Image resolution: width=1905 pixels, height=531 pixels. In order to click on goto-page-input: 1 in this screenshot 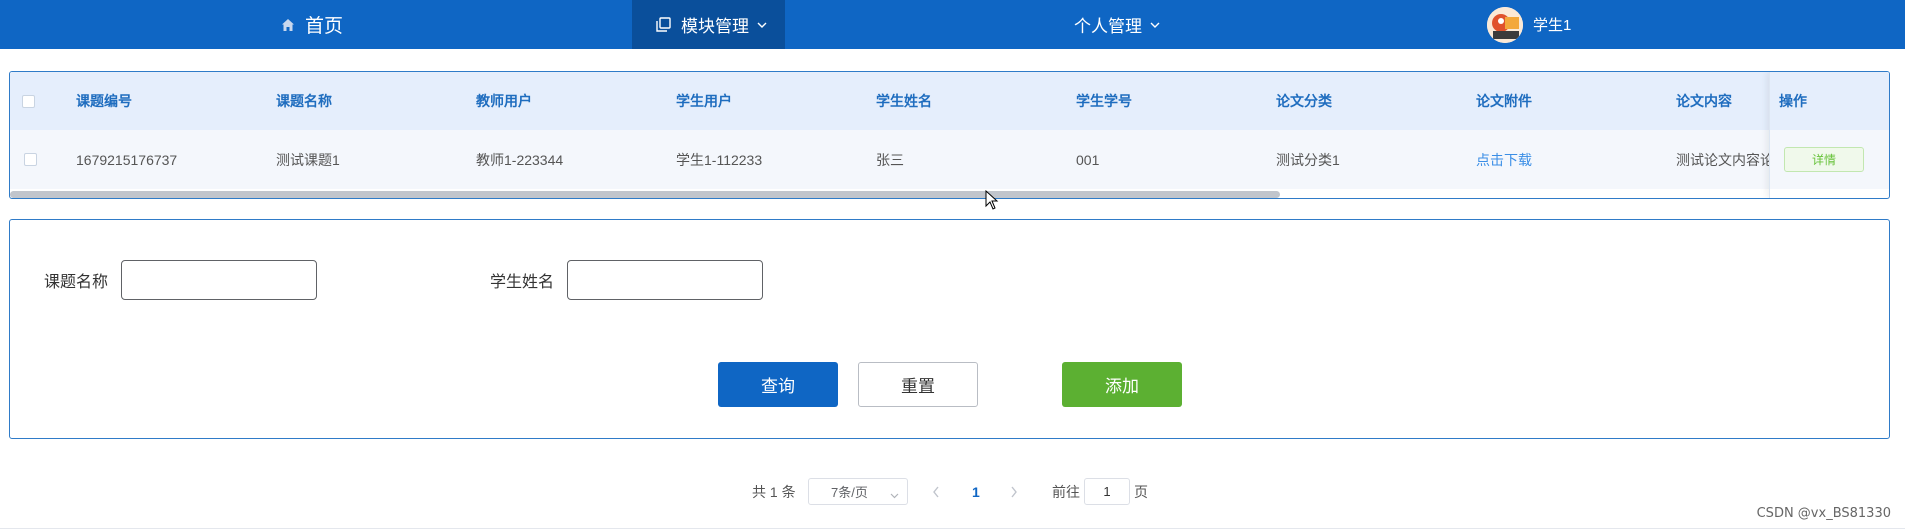, I will do `click(1107, 491)`.